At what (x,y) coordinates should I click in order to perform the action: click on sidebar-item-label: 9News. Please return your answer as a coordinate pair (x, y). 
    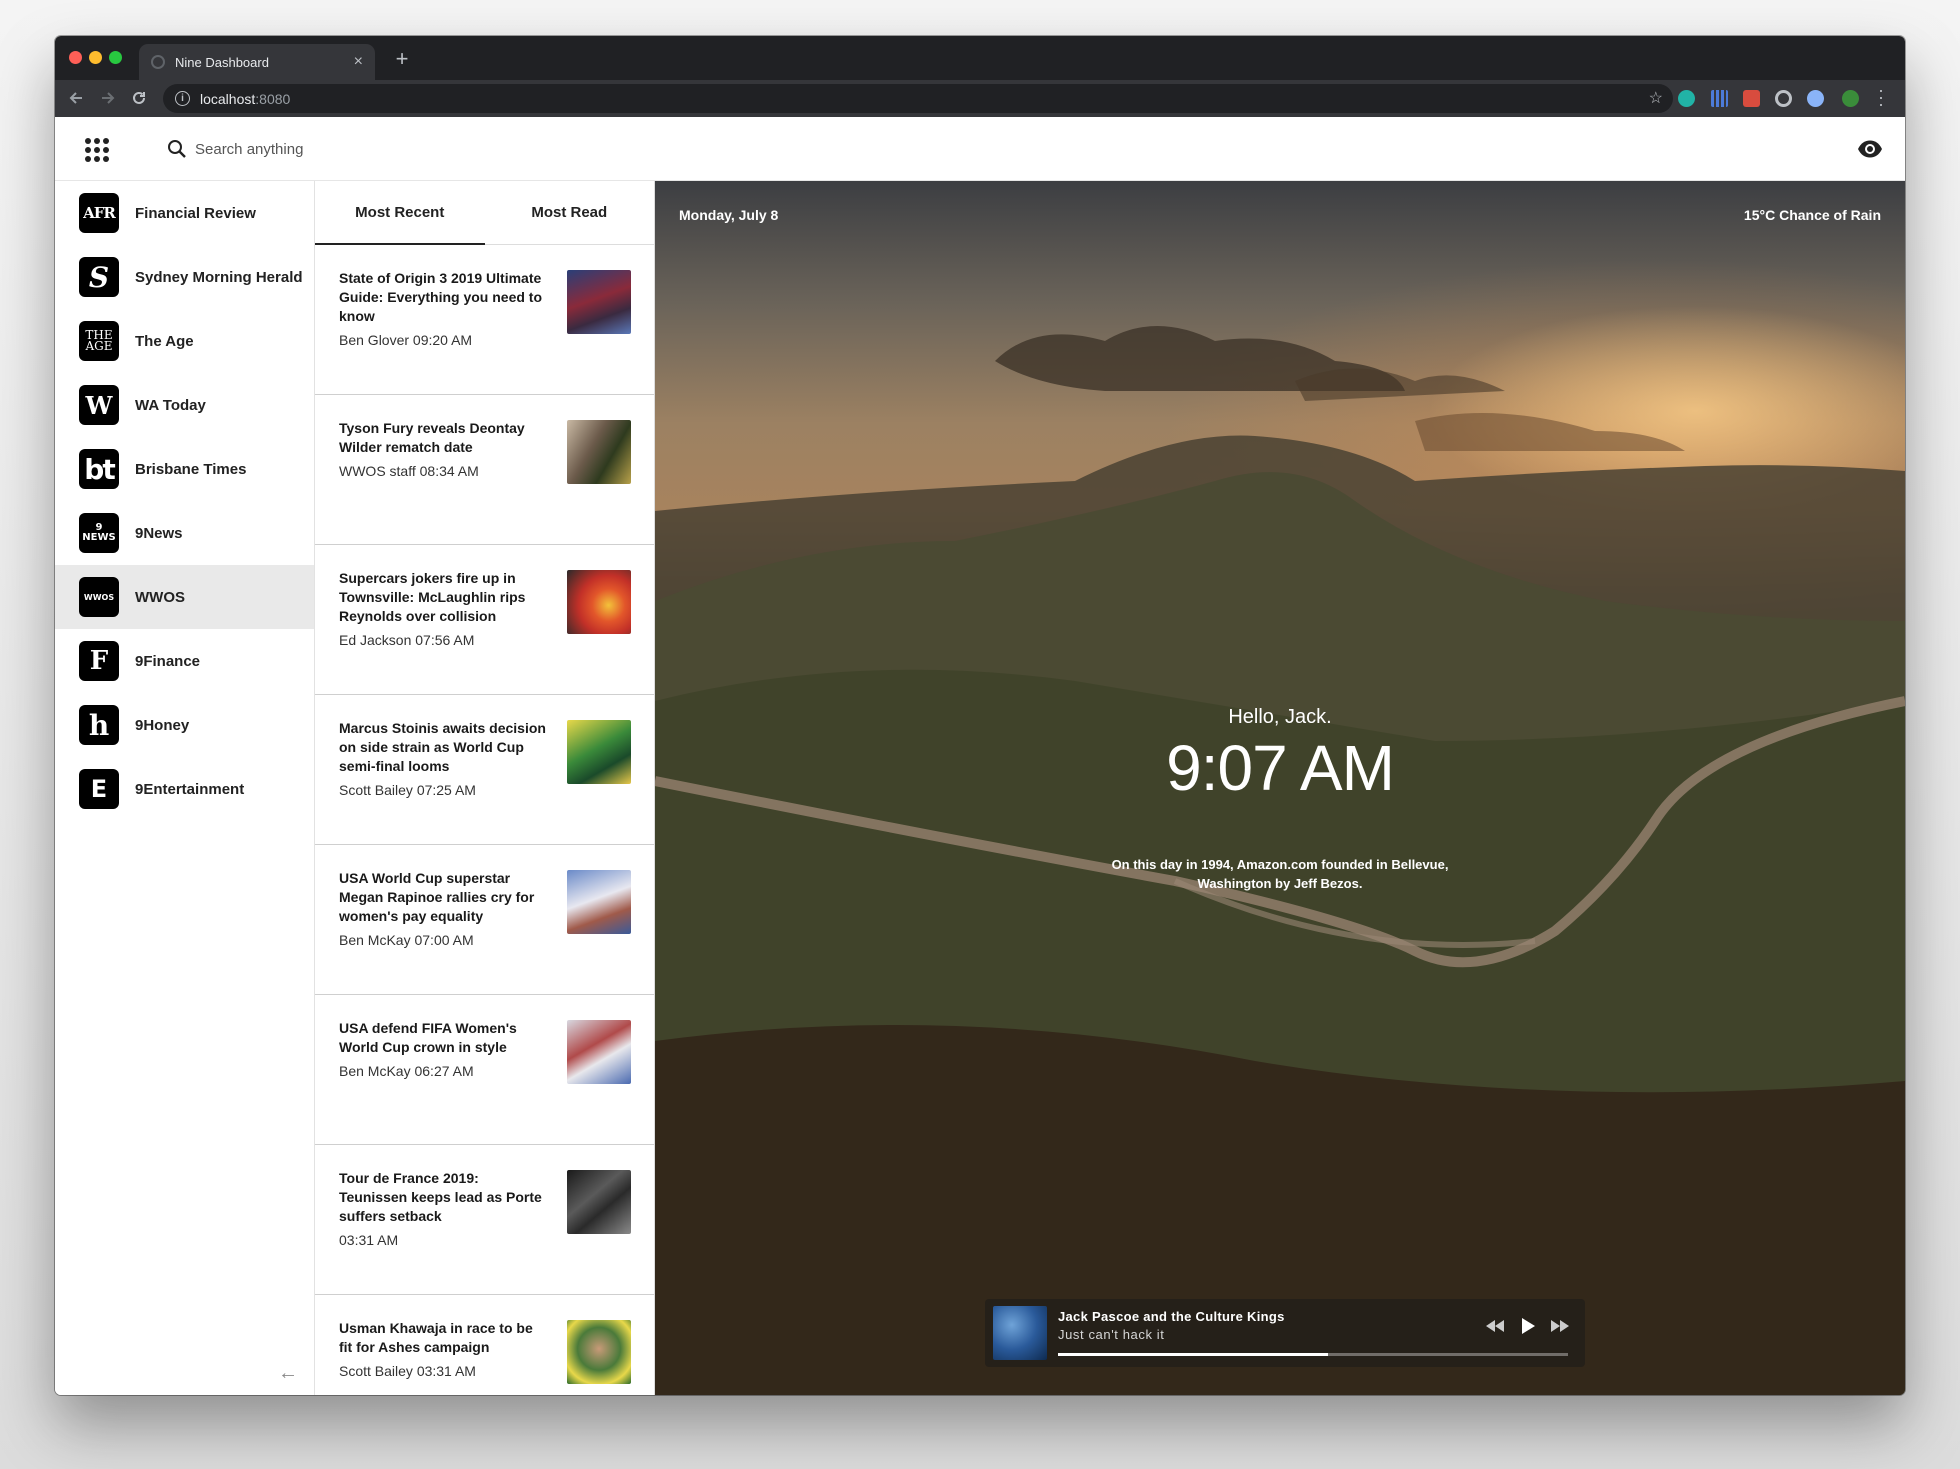
    Looking at the image, I should click on (159, 533).